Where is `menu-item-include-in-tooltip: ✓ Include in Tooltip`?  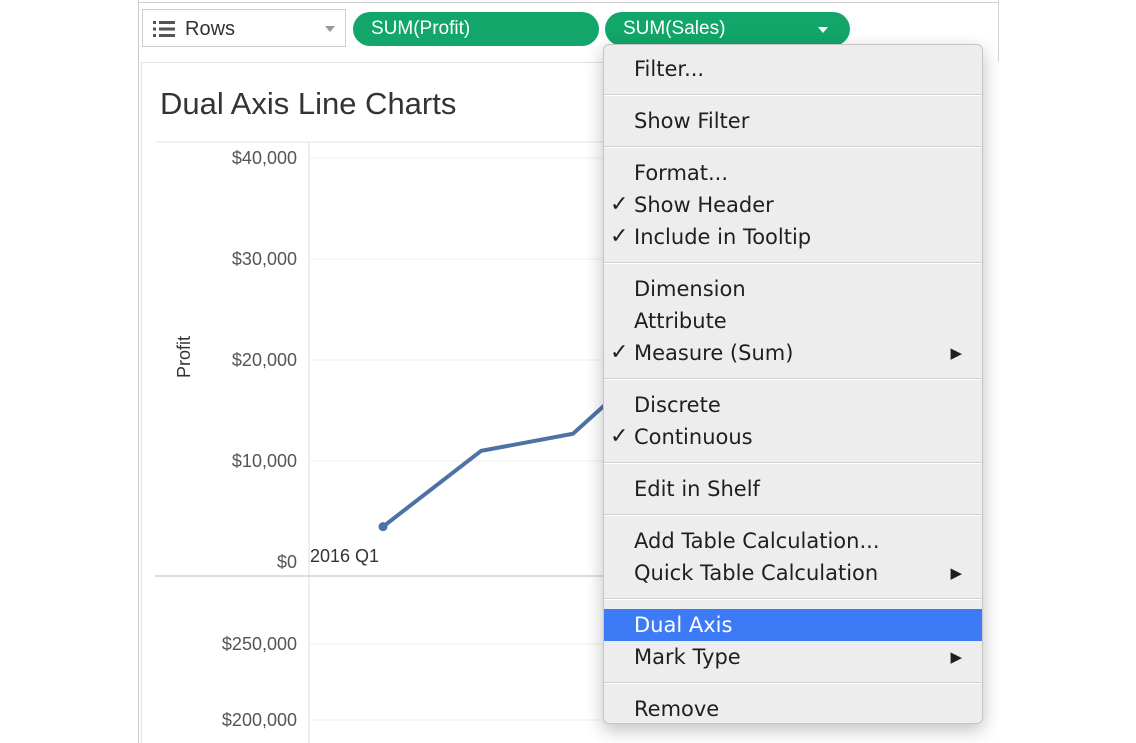 menu-item-include-in-tooltip: ✓ Include in Tooltip is located at coordinates (793, 237).